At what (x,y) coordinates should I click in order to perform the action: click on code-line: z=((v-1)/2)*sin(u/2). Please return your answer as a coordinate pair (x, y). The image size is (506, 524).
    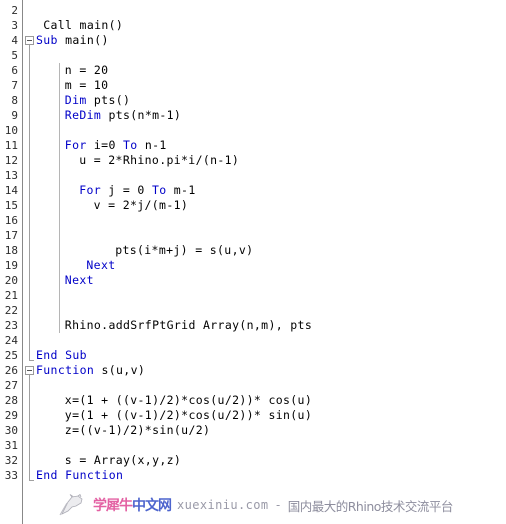
    Looking at the image, I should click on (137, 430).